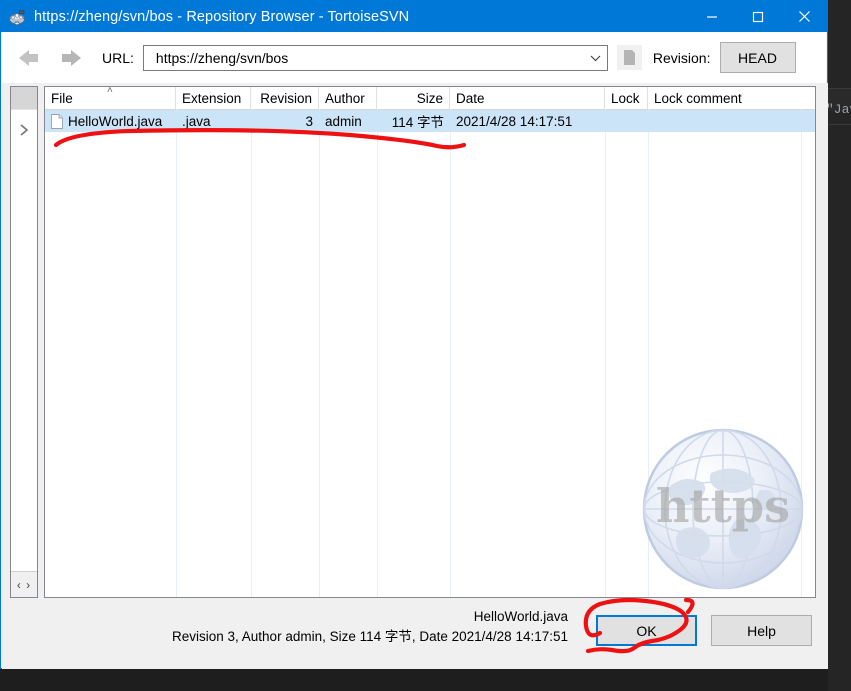 The width and height of the screenshot is (851, 691). I want to click on https-globe-watermark: https, so click(723, 509).